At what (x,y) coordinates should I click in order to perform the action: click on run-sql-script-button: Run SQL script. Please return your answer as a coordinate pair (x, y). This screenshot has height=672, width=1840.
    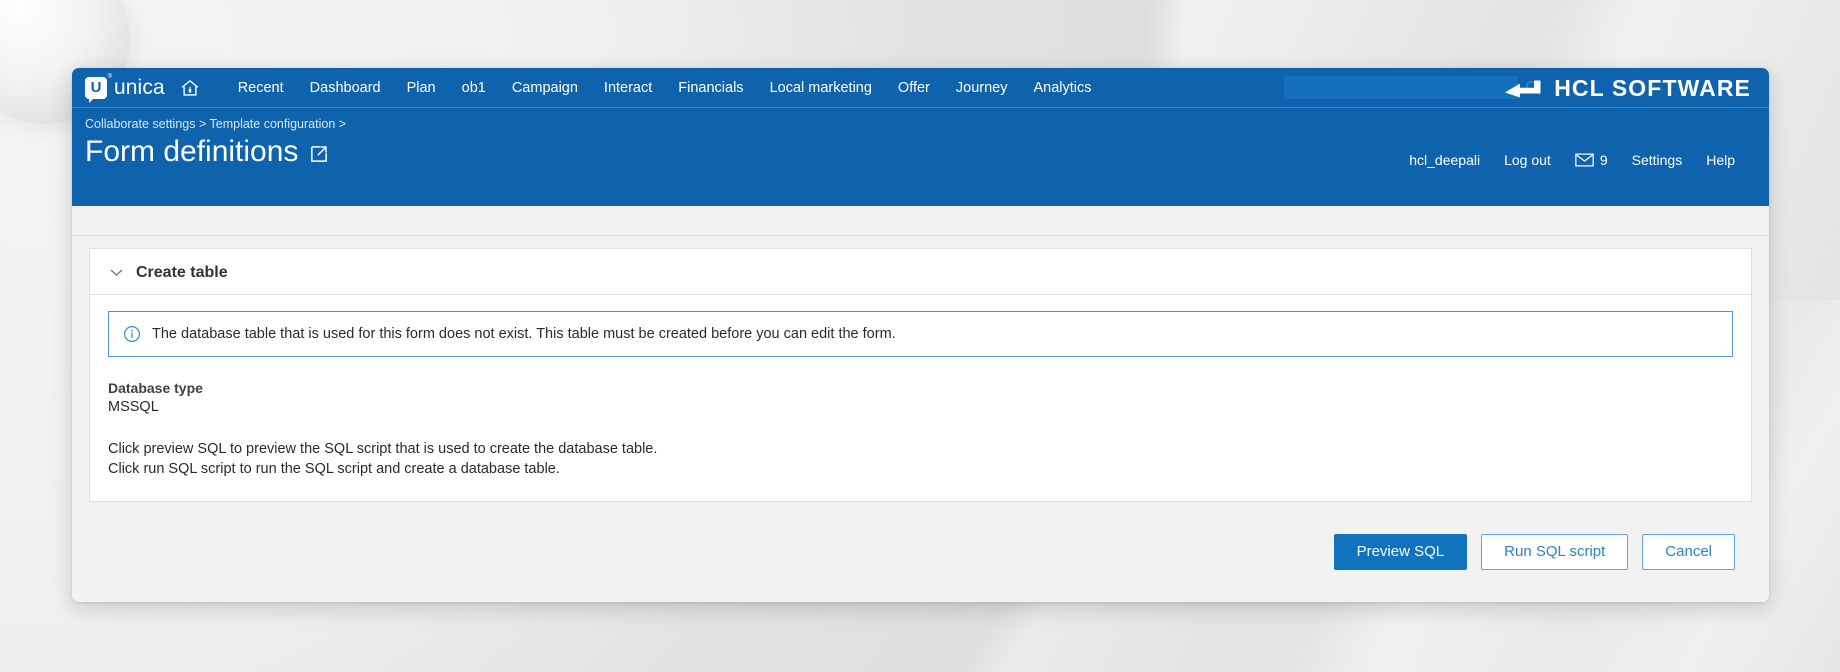
    Looking at the image, I should click on (1555, 552).